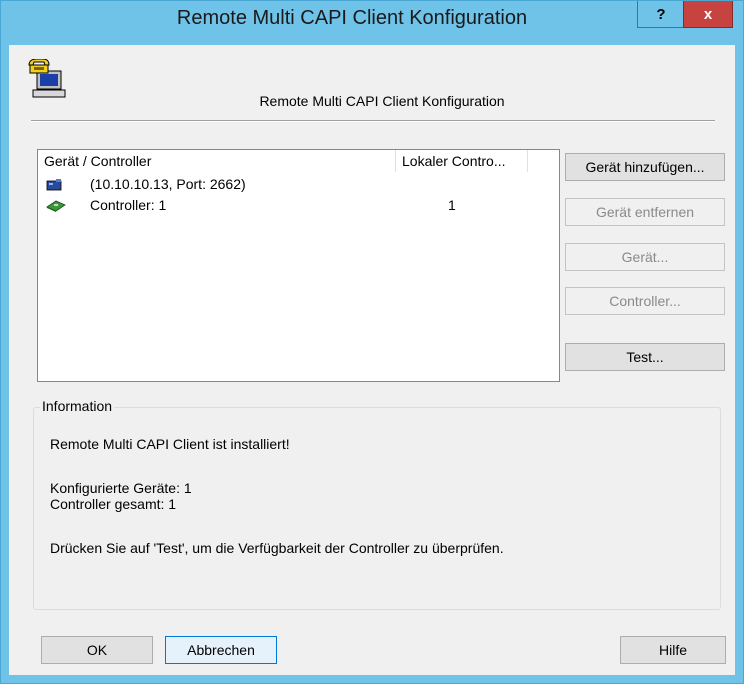 Image resolution: width=744 pixels, height=684 pixels. I want to click on help-title-button: ?, so click(661, 14).